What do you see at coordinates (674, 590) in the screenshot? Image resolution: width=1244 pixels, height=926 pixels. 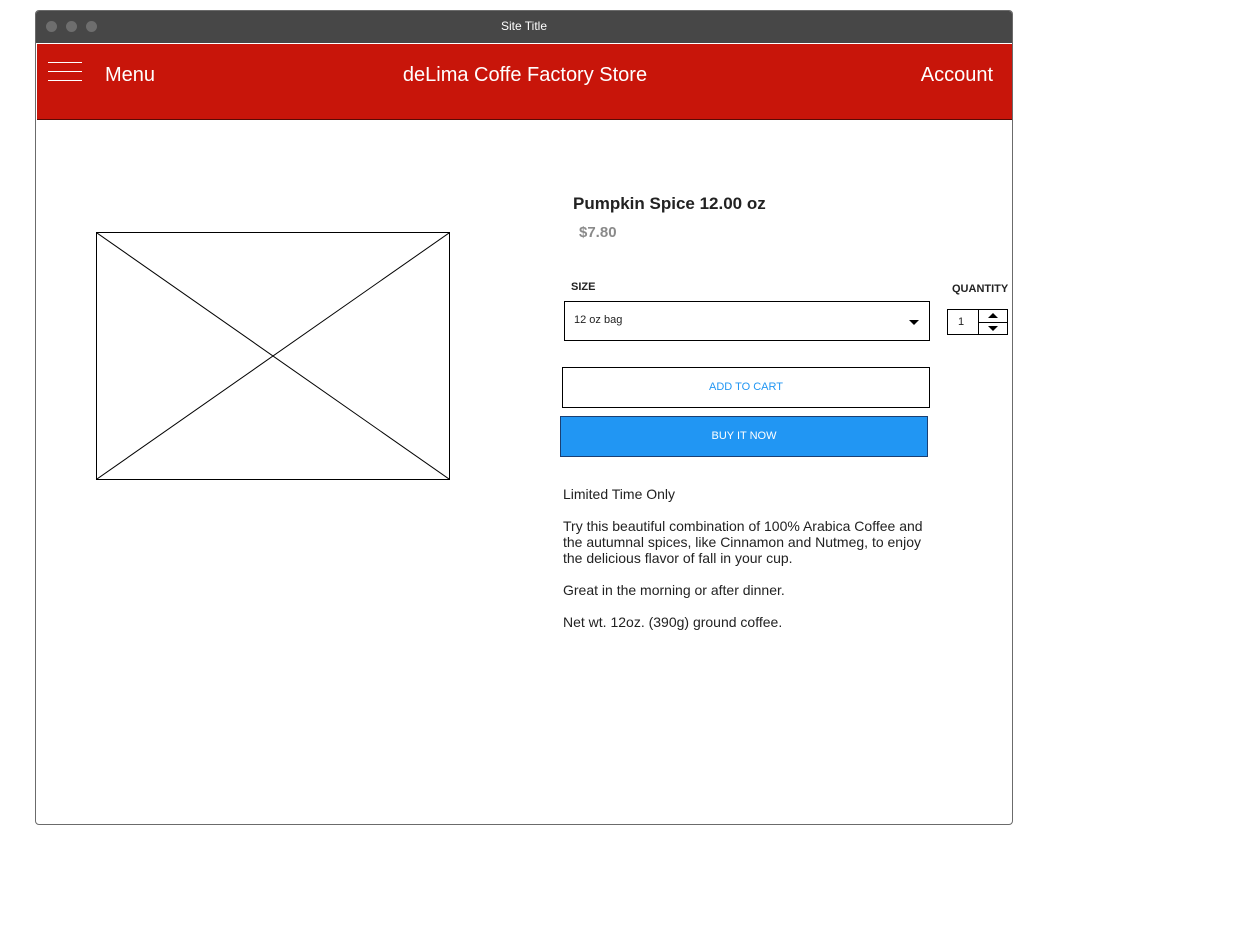 I see `description-paragraph: Great in the morning or after dinner.` at bounding box center [674, 590].